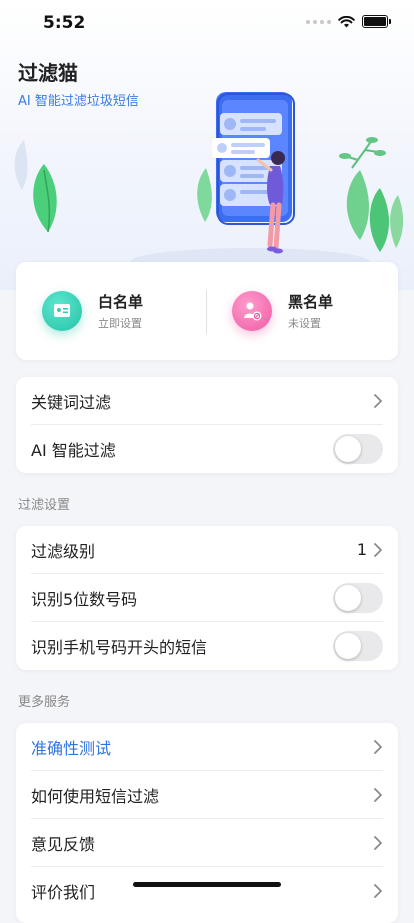  I want to click on blacklist-icon, so click(252, 311).